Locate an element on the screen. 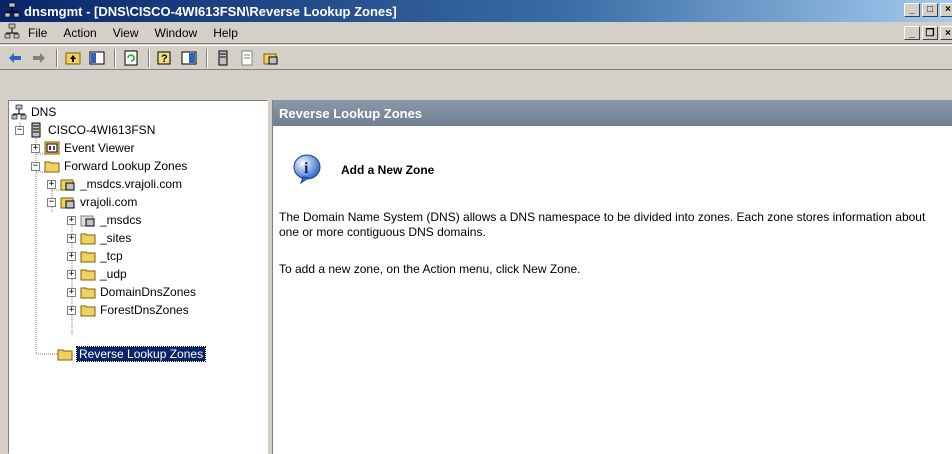 The width and height of the screenshot is (952, 454). menu-view: View is located at coordinates (126, 33).